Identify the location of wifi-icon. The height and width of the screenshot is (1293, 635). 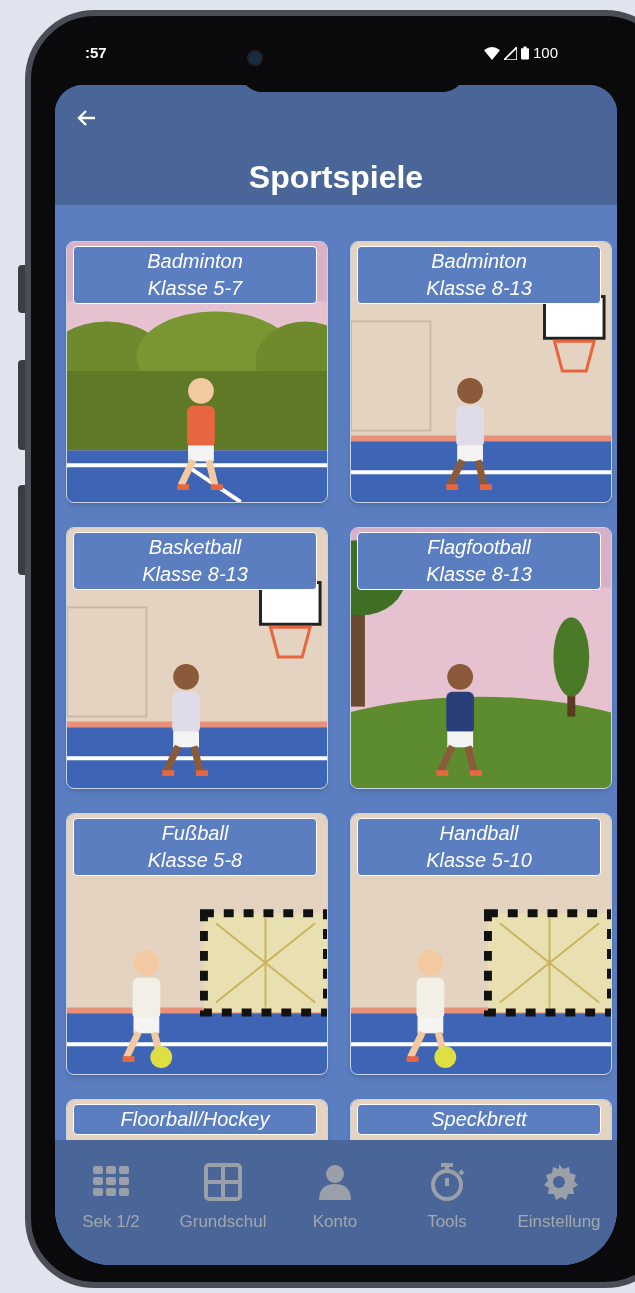
(492, 53).